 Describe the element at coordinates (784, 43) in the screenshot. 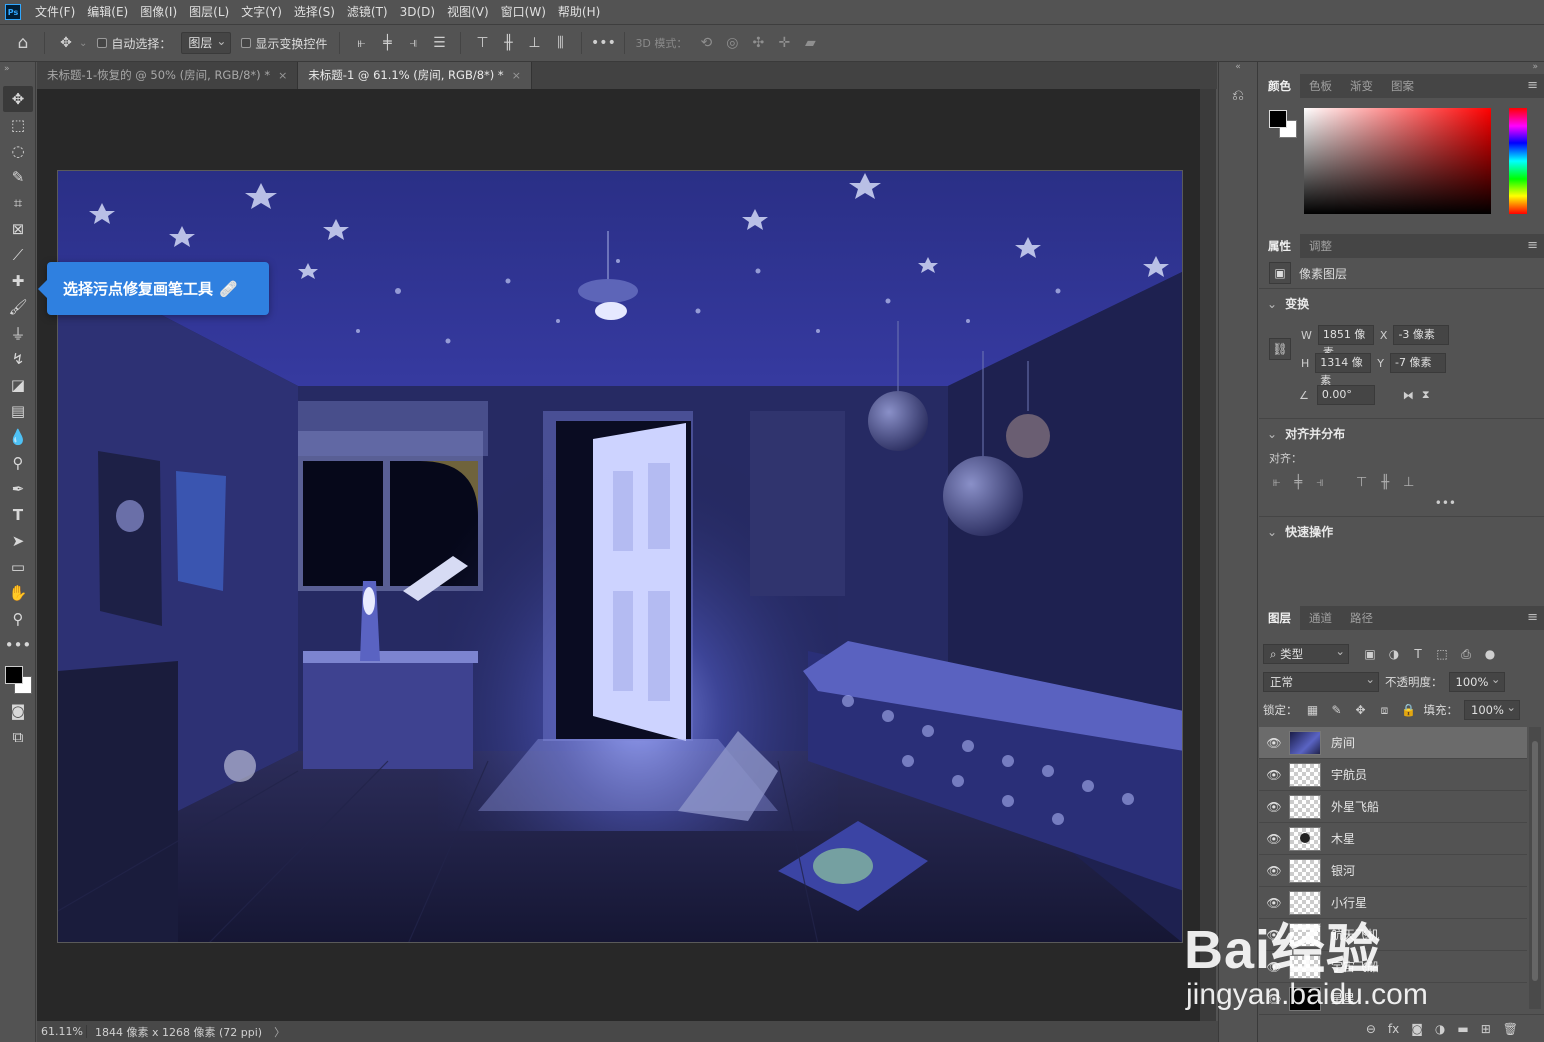

I see `3d-slide-icon: ✛` at that location.